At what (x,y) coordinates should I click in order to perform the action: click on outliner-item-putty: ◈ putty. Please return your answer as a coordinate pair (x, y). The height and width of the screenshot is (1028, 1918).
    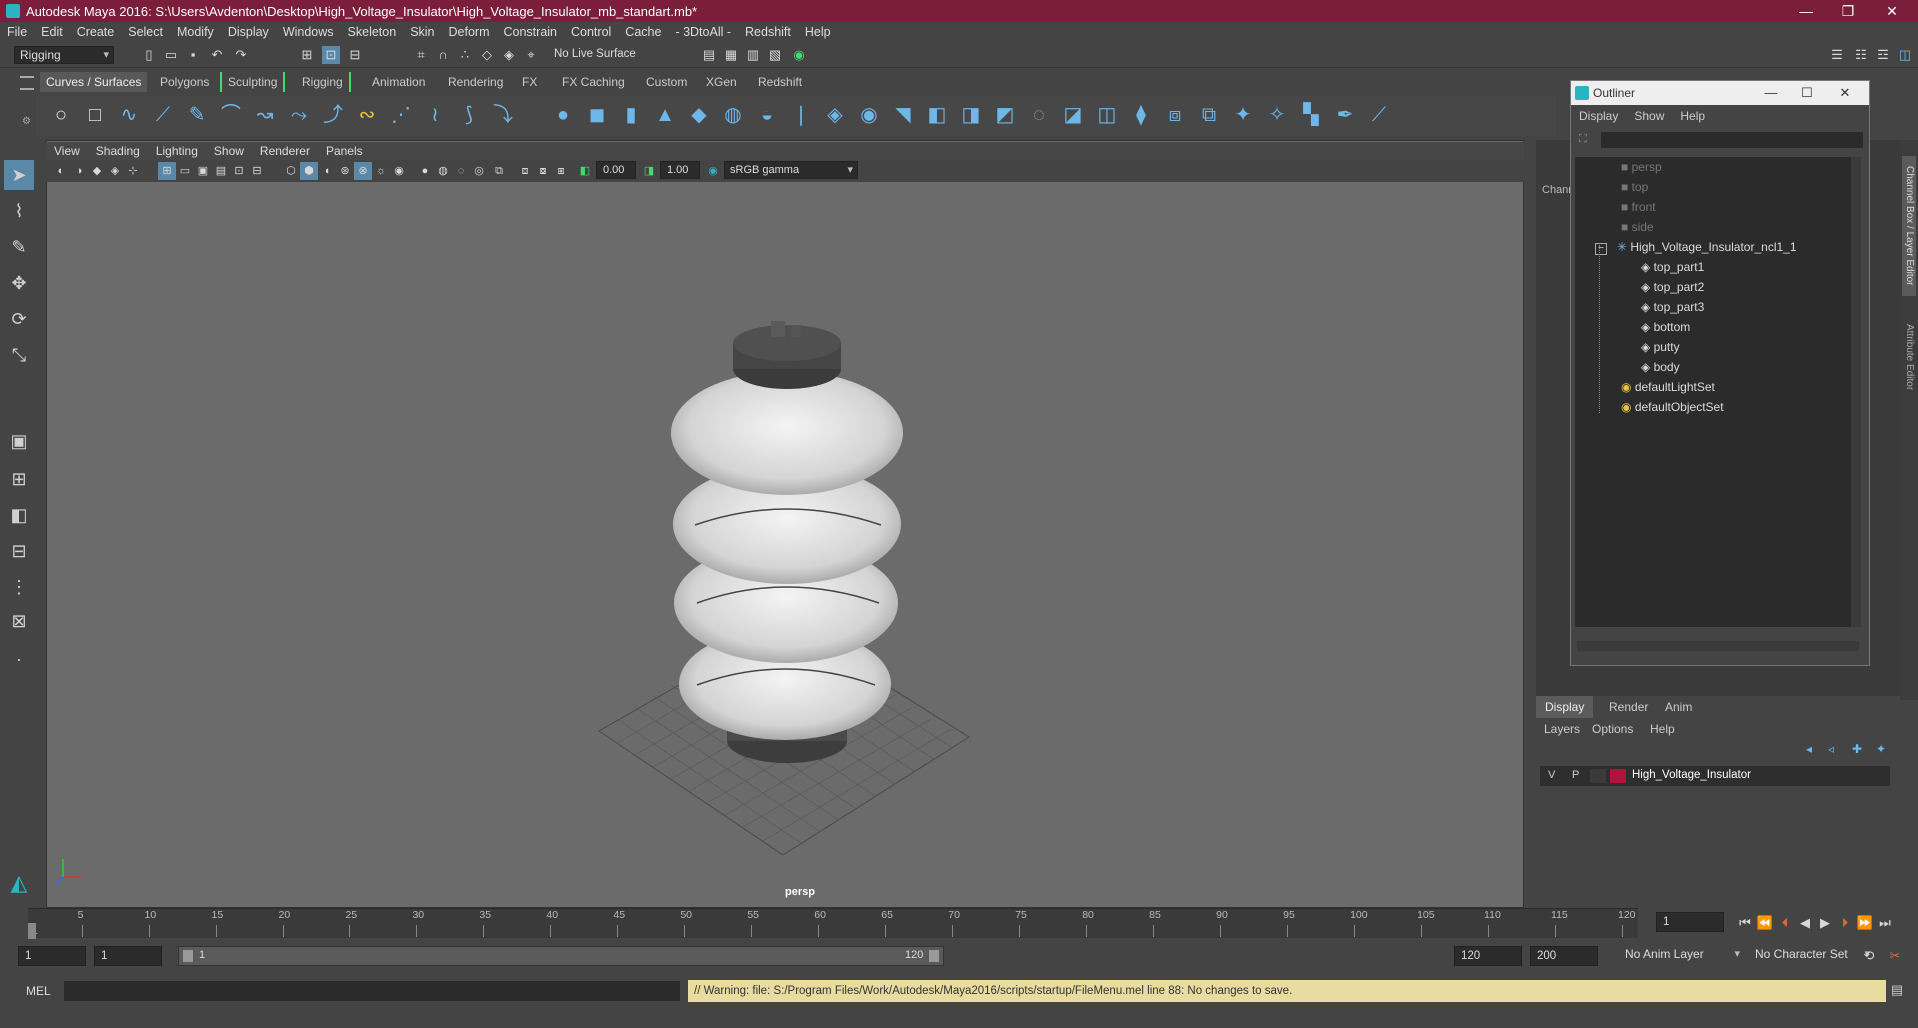
    Looking at the image, I should click on (1660, 347).